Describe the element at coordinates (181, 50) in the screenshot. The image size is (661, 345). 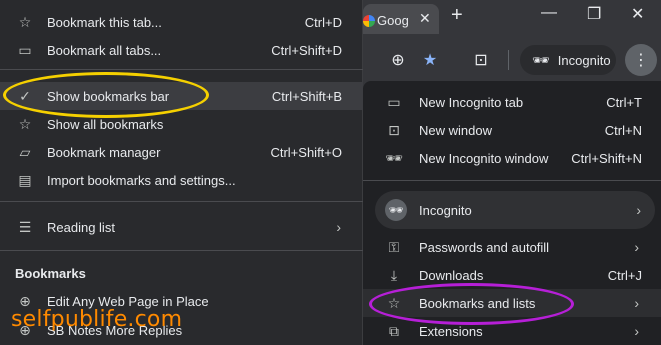
I see `menu-item-bookmark-all-tabs: ▭ Bookmark all tabs... Ctrl+Shift+D` at that location.